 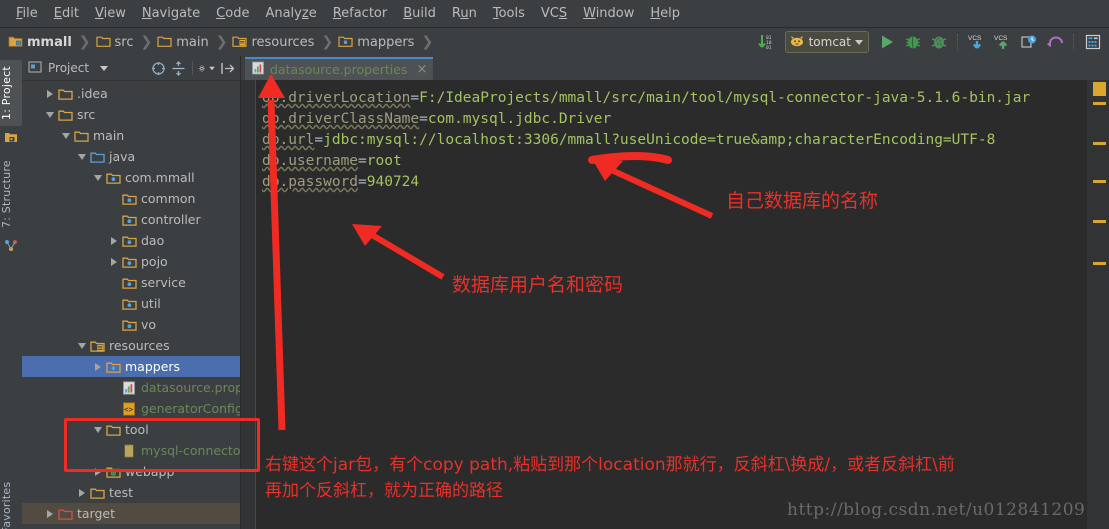 I want to click on menu-item-window: Window, so click(x=608, y=13).